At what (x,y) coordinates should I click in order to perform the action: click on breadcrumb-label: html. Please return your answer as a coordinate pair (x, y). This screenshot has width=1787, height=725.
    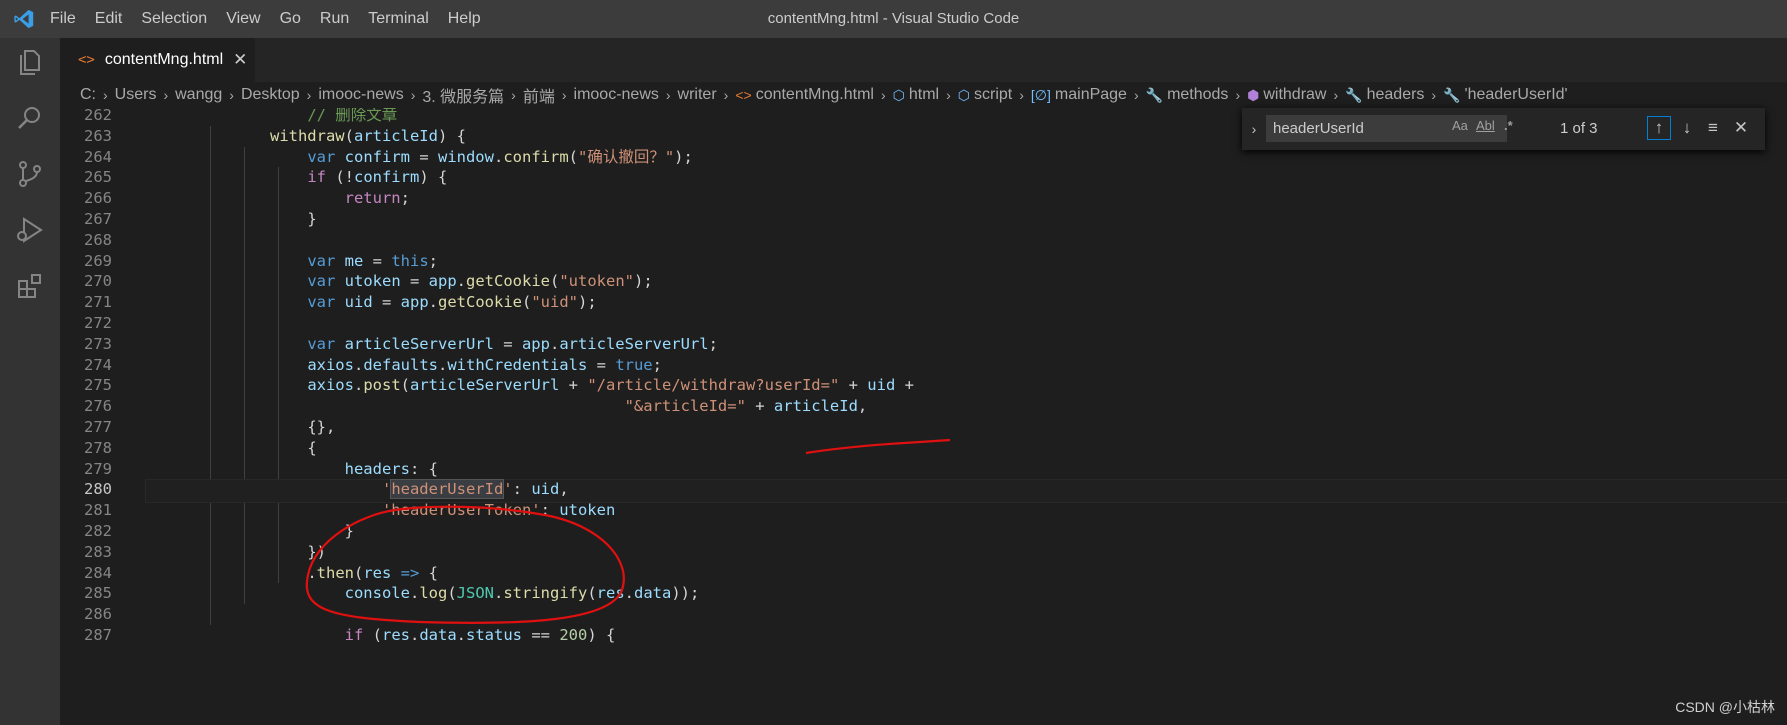
    Looking at the image, I should click on (924, 94).